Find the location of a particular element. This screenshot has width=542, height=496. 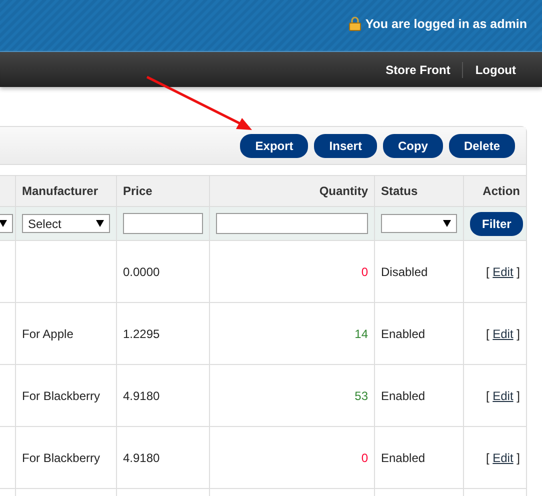

login-status-text: You are logged in as admin is located at coordinates (446, 23).